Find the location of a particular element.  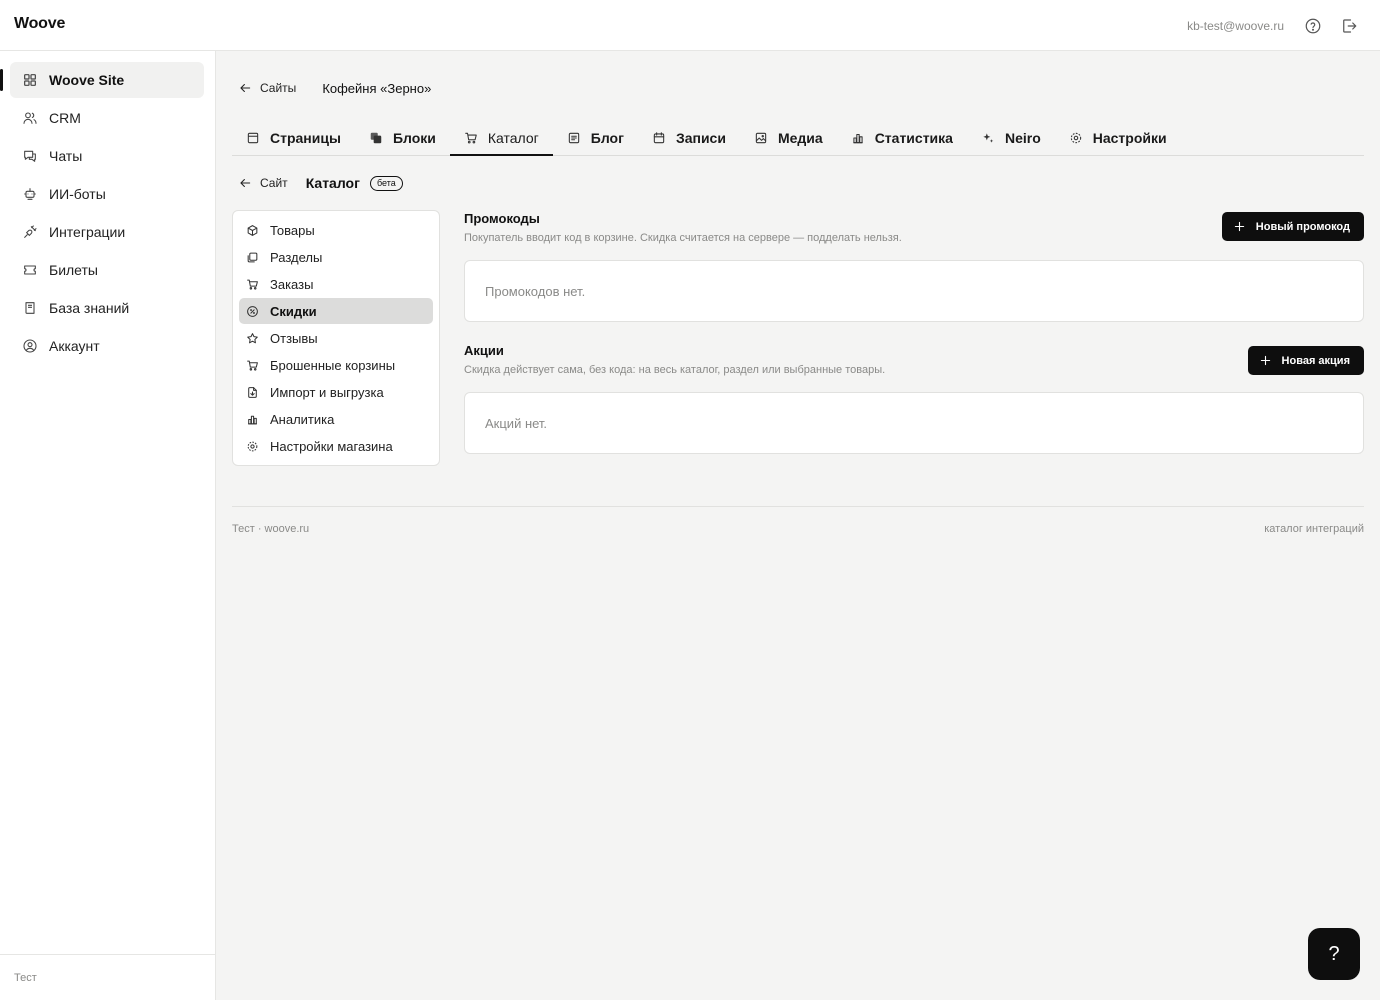

sidebar-item-chats: Чаты is located at coordinates (107, 156).